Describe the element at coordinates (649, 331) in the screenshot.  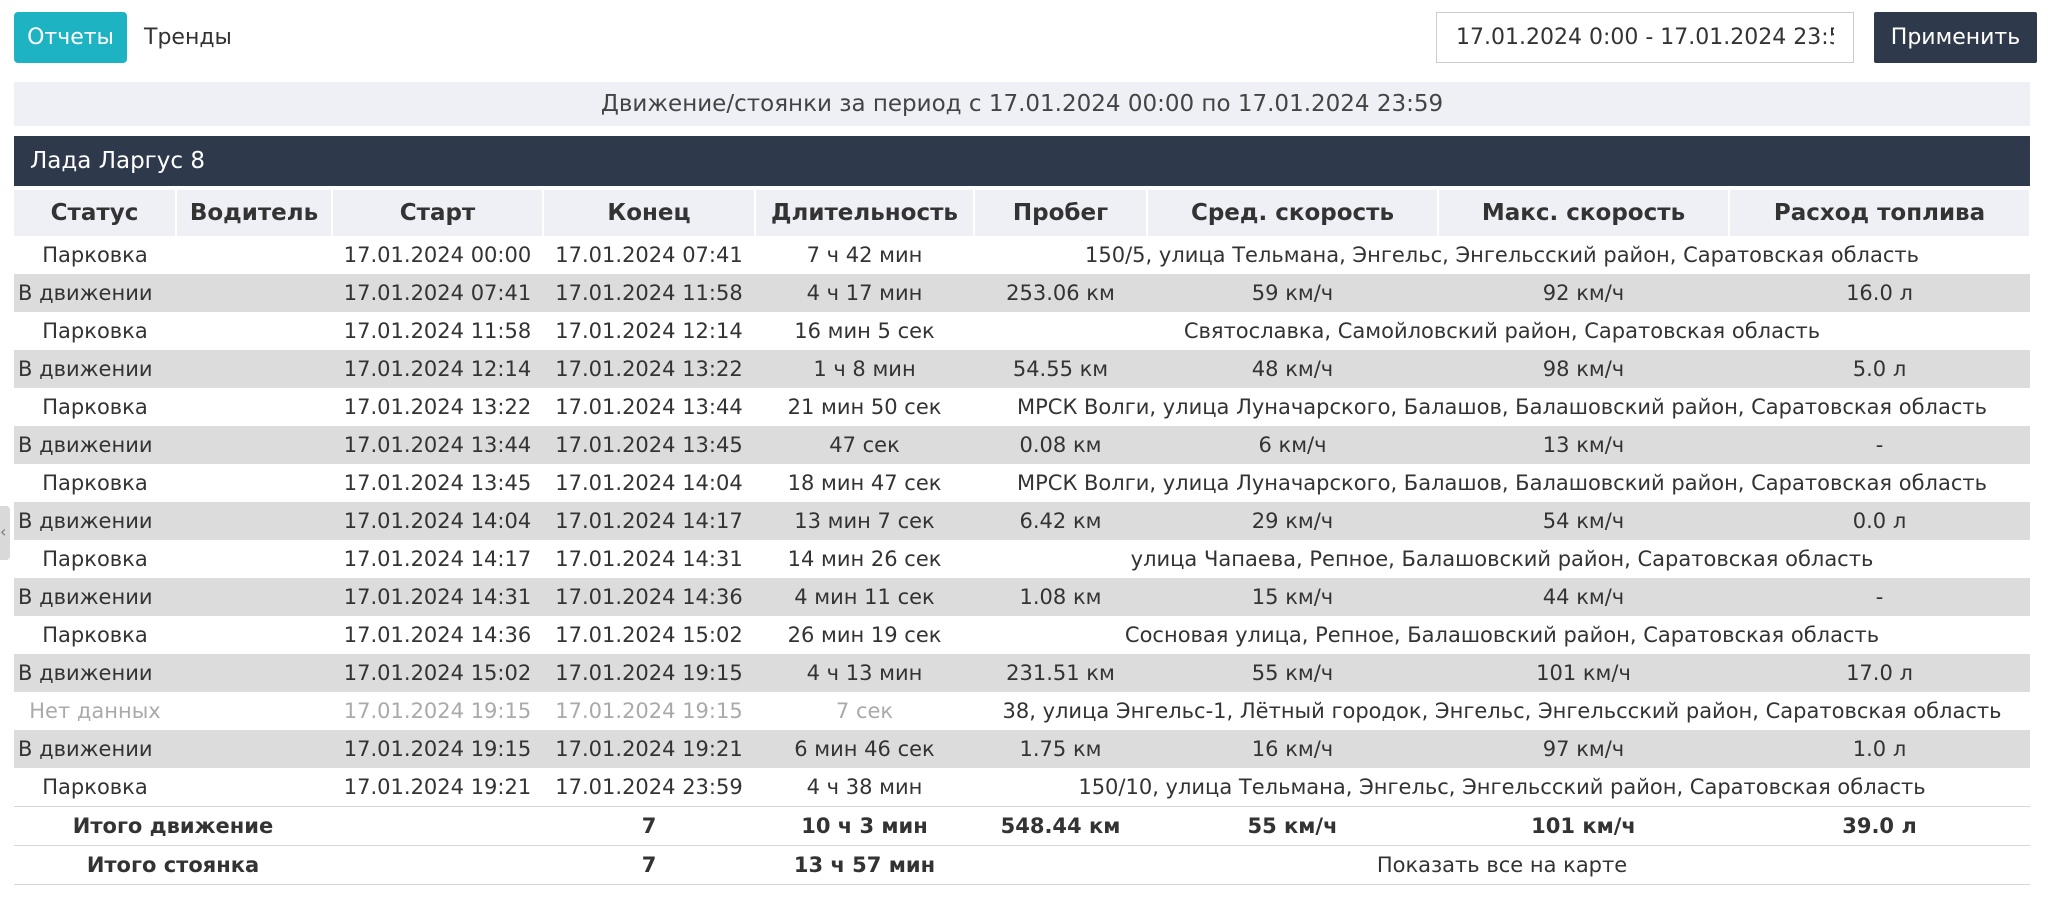
I see `end-cell: 17.01.2024 12:14` at that location.